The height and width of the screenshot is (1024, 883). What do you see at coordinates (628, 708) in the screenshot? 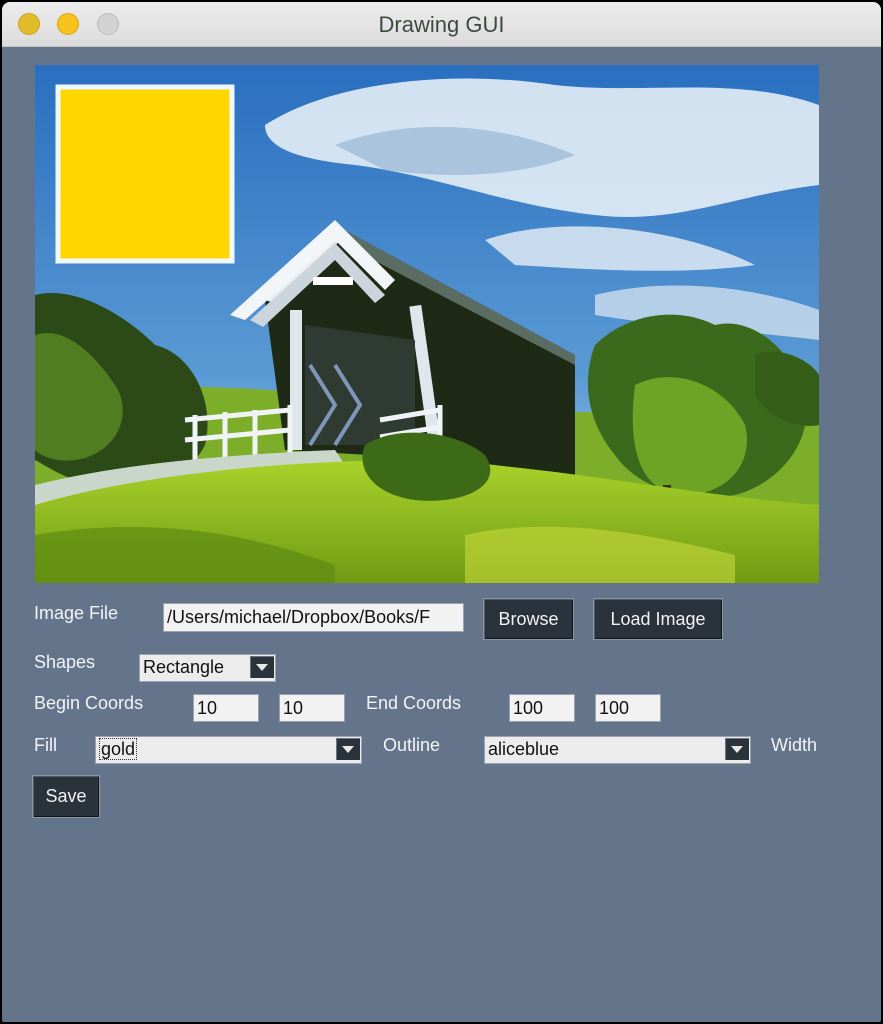
I see `end-y-input: 100` at bounding box center [628, 708].